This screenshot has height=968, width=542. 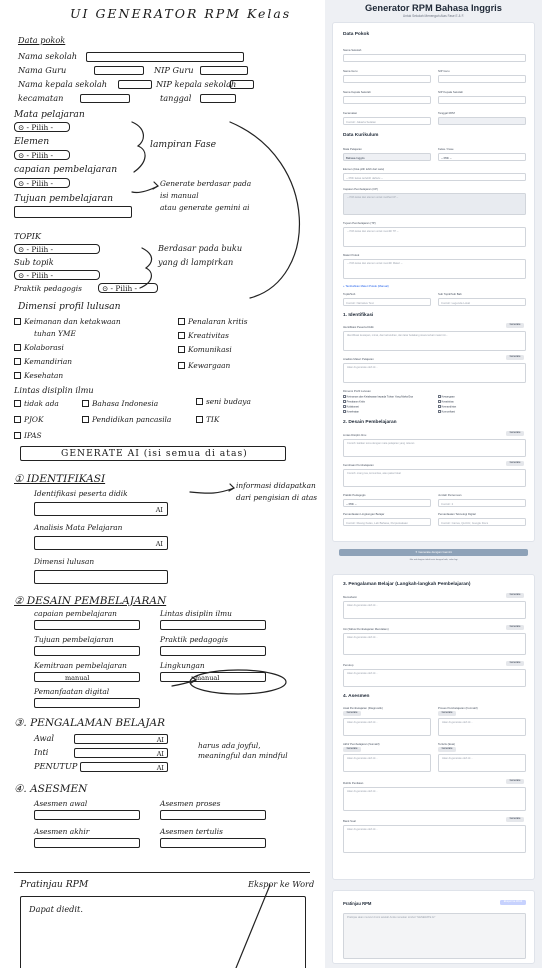 I want to click on app-title: Generator RPM Bahasa Inggris, so click(x=433, y=8).